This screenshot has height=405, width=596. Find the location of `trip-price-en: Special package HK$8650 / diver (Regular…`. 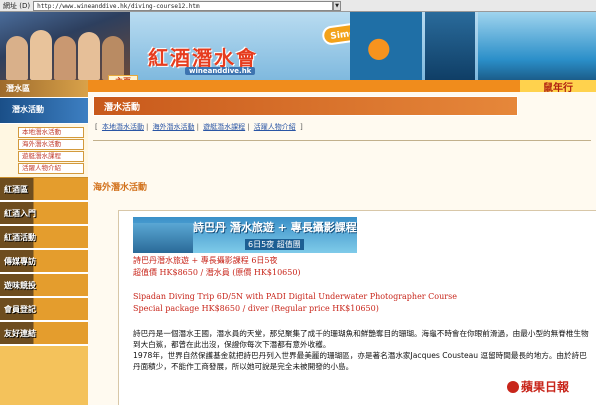

trip-price-en: Special package HK$8650 / diver (Regular… is located at coordinates (256, 308).